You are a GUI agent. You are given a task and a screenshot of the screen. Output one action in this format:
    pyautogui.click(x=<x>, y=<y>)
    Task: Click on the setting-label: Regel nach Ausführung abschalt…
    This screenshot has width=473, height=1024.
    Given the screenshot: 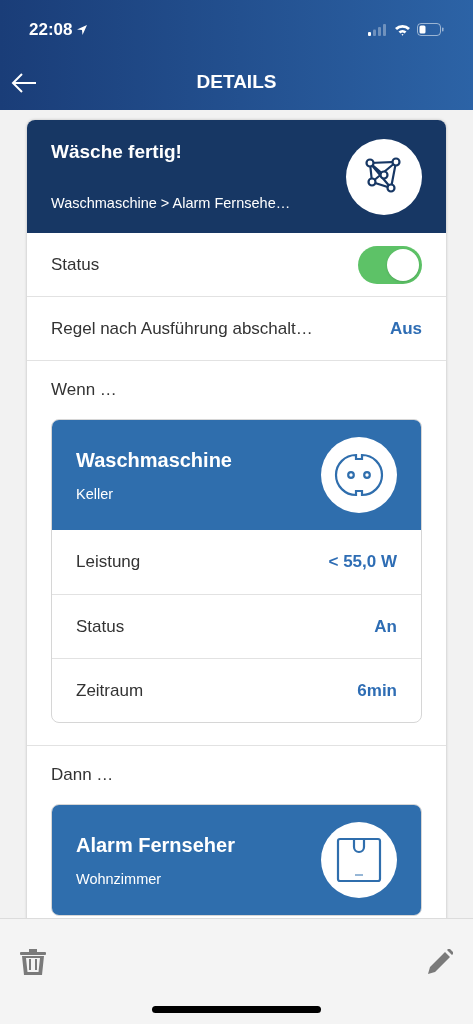 What is the action you would take?
    pyautogui.click(x=182, y=328)
    